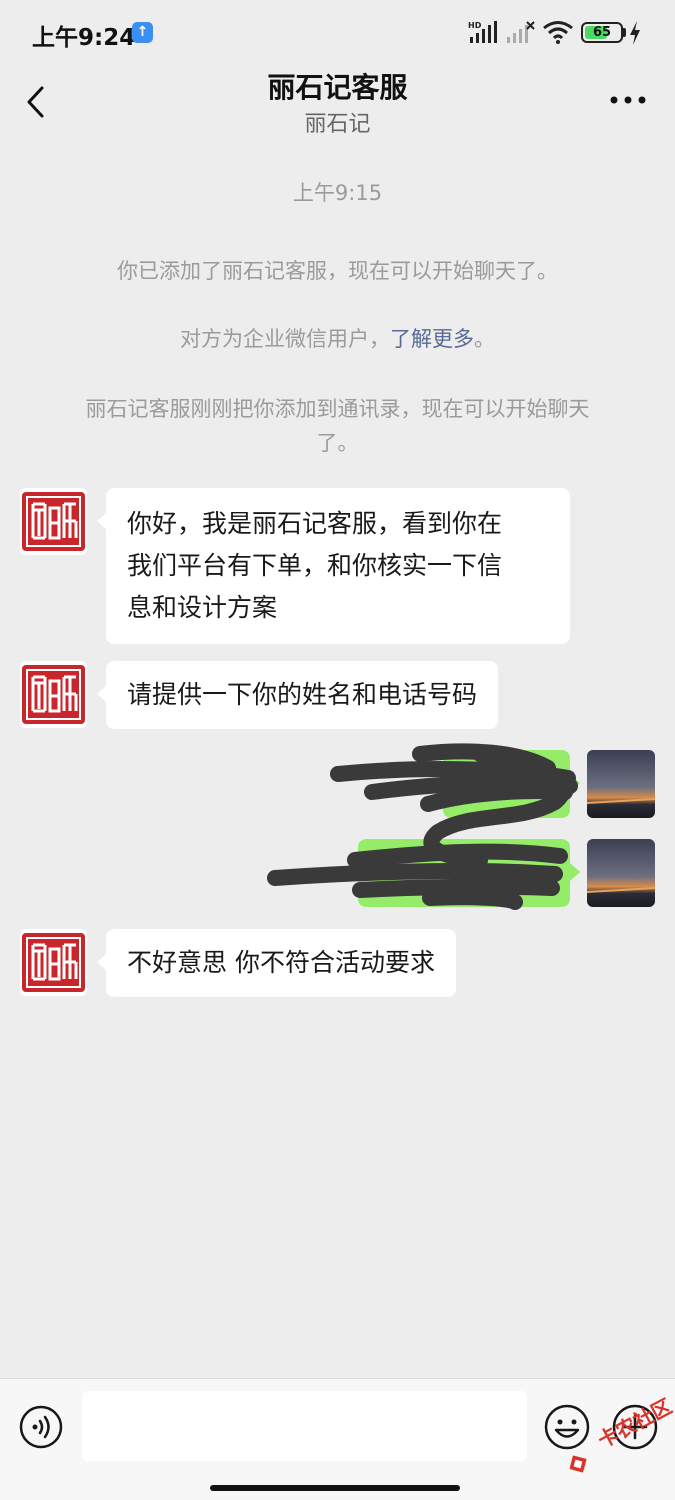 This screenshot has height=1500, width=675. What do you see at coordinates (521, 32) in the screenshot?
I see `signal-off-icon` at bounding box center [521, 32].